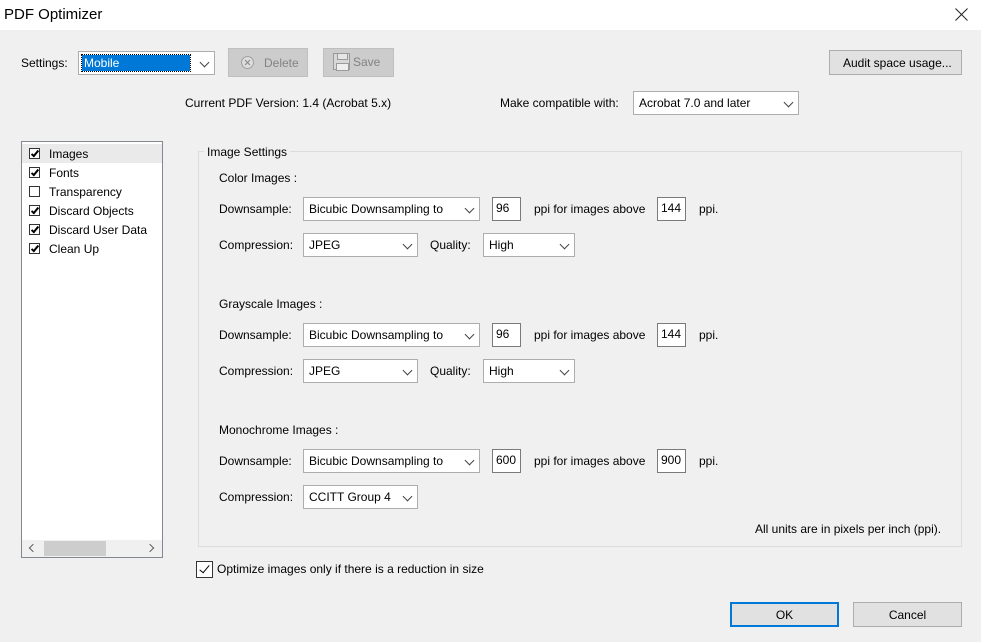  What do you see at coordinates (288, 103) in the screenshot?
I see `current-pdf-version: Current PDF Version: 1.4 (Acrobat 5.x)` at bounding box center [288, 103].